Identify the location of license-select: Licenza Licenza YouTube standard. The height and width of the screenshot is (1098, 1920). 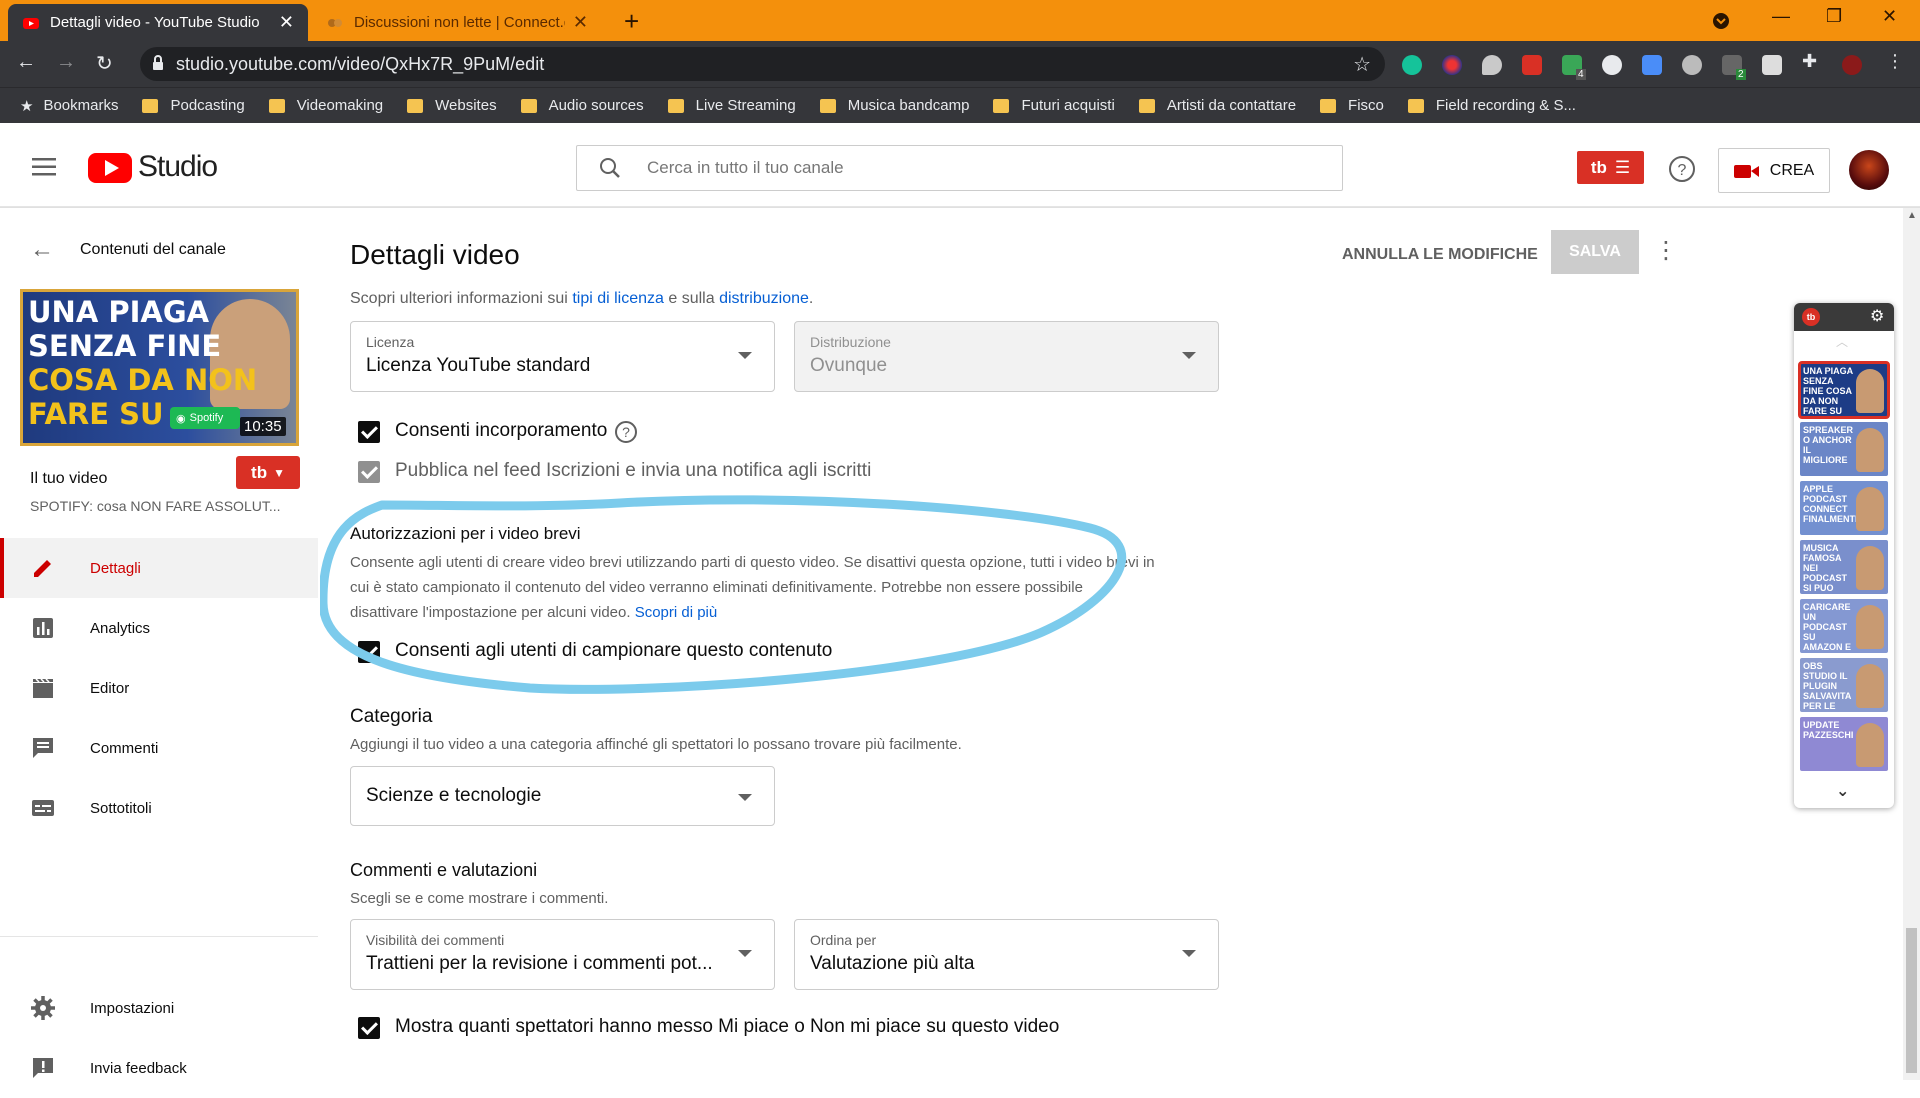
(562, 356).